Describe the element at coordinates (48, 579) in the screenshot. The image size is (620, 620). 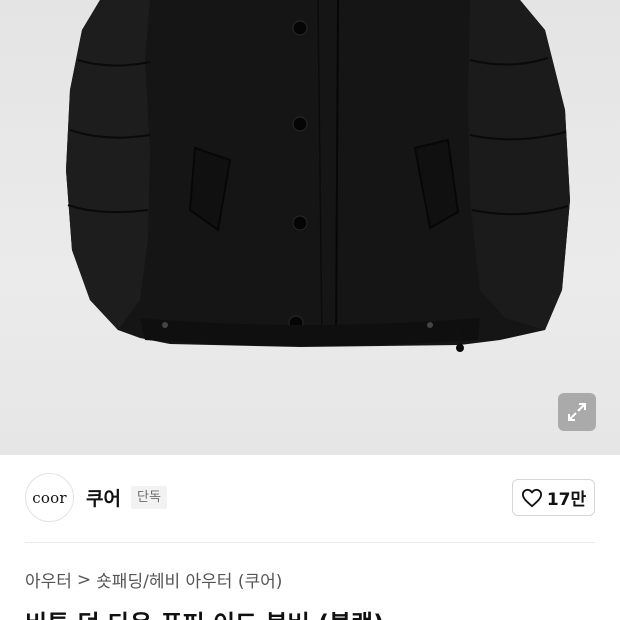
I see `breadcrumb-category: 아우터` at that location.